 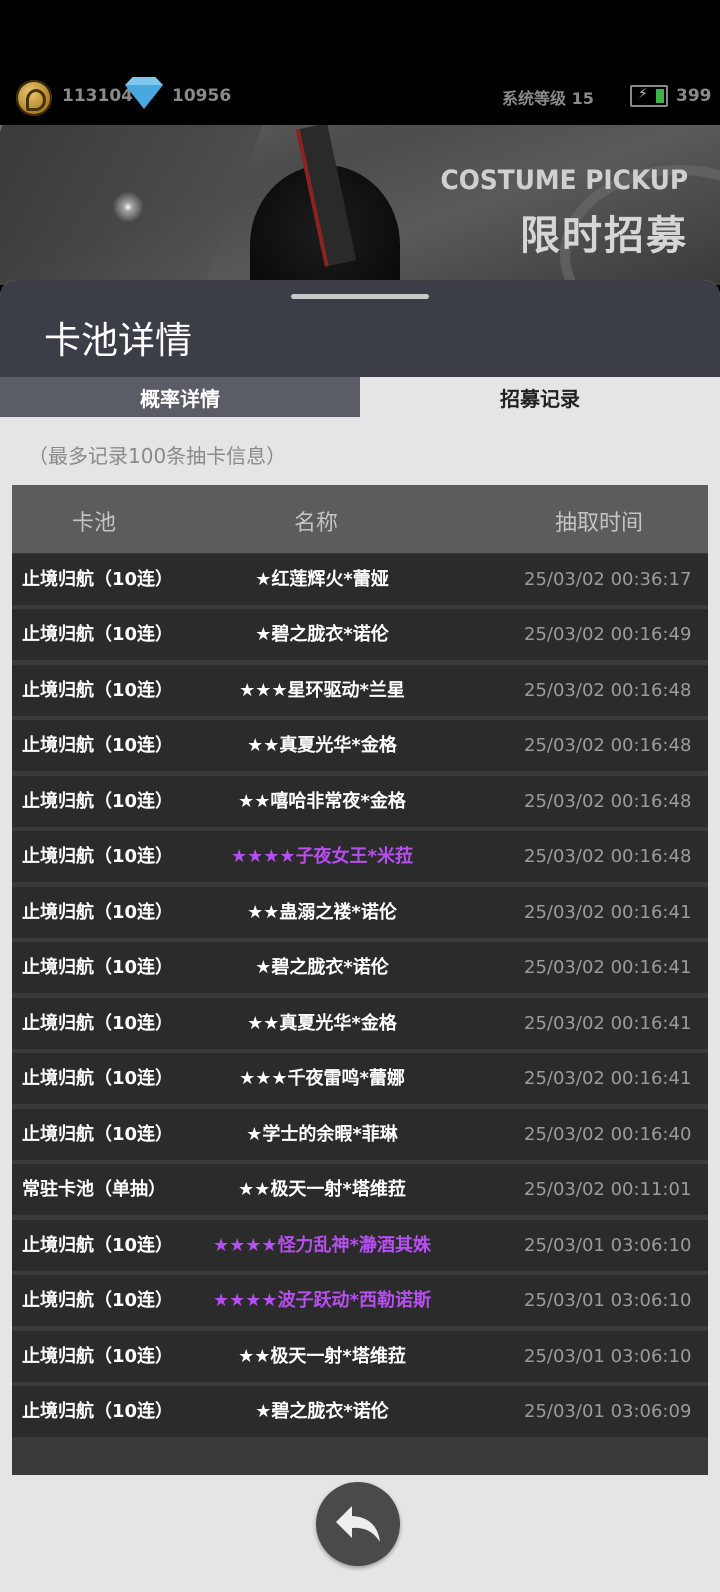 What do you see at coordinates (608, 1411) in the screenshot?
I see `row-time: 25/03/01 03:06:09` at bounding box center [608, 1411].